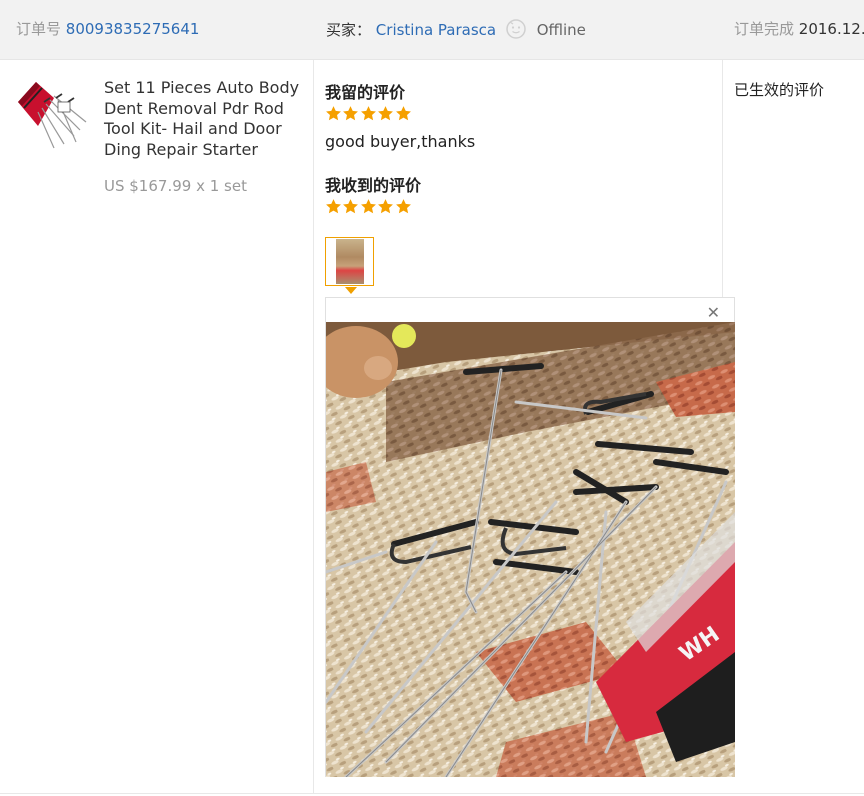 This screenshot has width=864, height=796. Describe the element at coordinates (779, 90) in the screenshot. I see `review-status: 已生效的评价` at that location.